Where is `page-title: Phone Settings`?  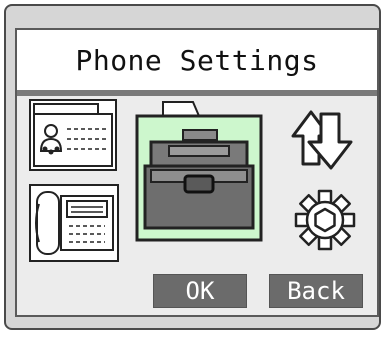 page-title: Phone Settings is located at coordinates (197, 60).